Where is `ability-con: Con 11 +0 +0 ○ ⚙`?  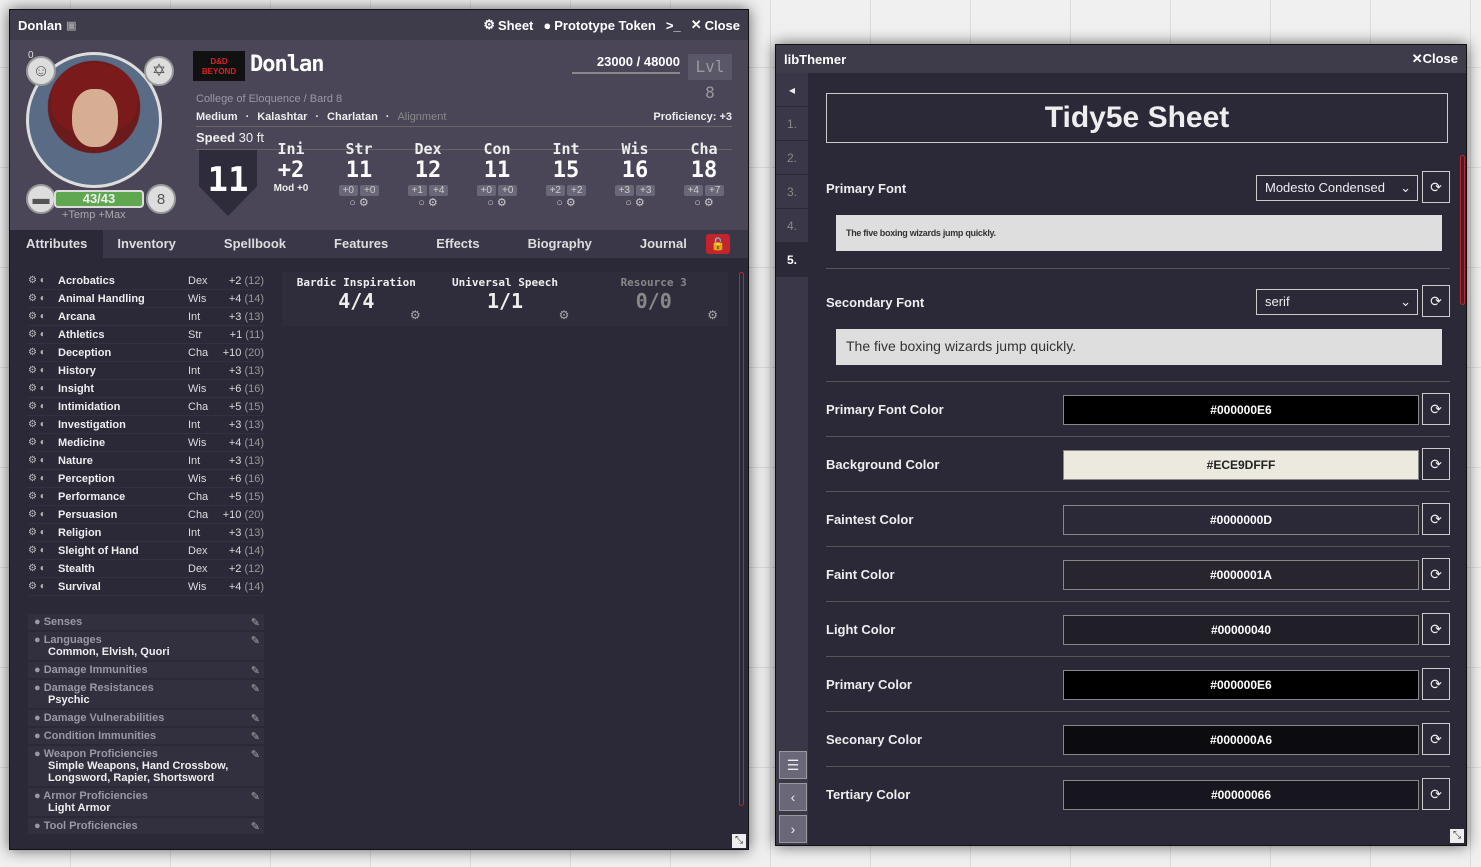
ability-con: Con 11 +0 +0 ○ ⚙ is located at coordinates (497, 174).